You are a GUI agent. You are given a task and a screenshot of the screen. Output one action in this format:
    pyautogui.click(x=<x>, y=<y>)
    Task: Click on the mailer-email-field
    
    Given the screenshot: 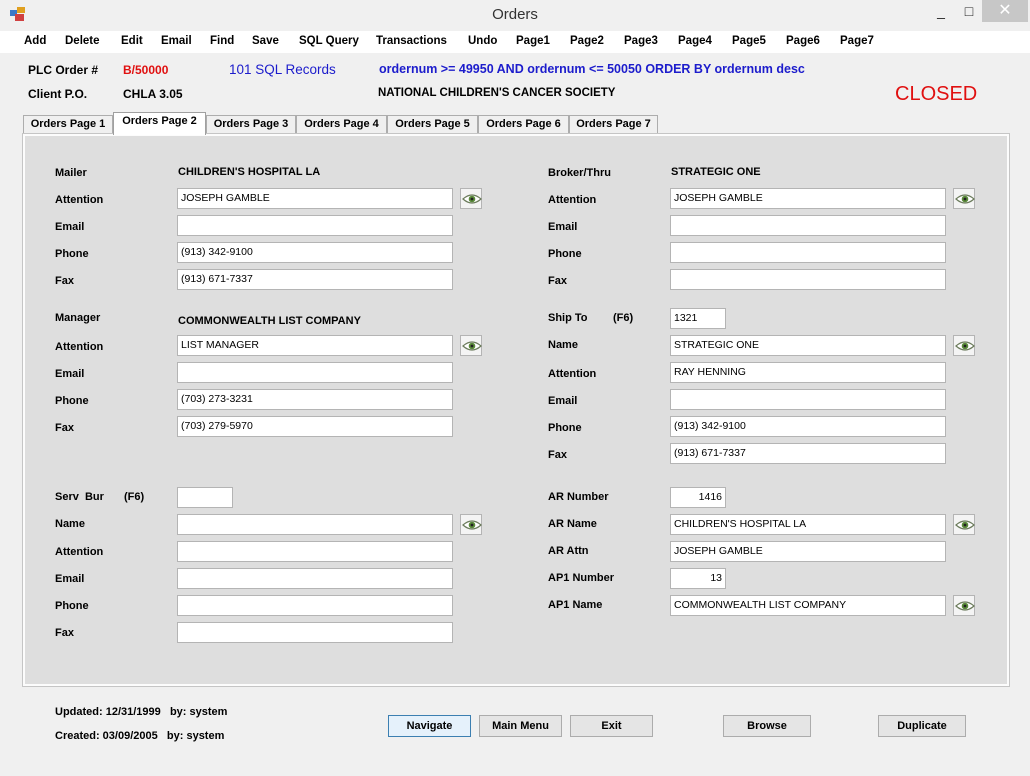 What is the action you would take?
    pyautogui.click(x=315, y=225)
    